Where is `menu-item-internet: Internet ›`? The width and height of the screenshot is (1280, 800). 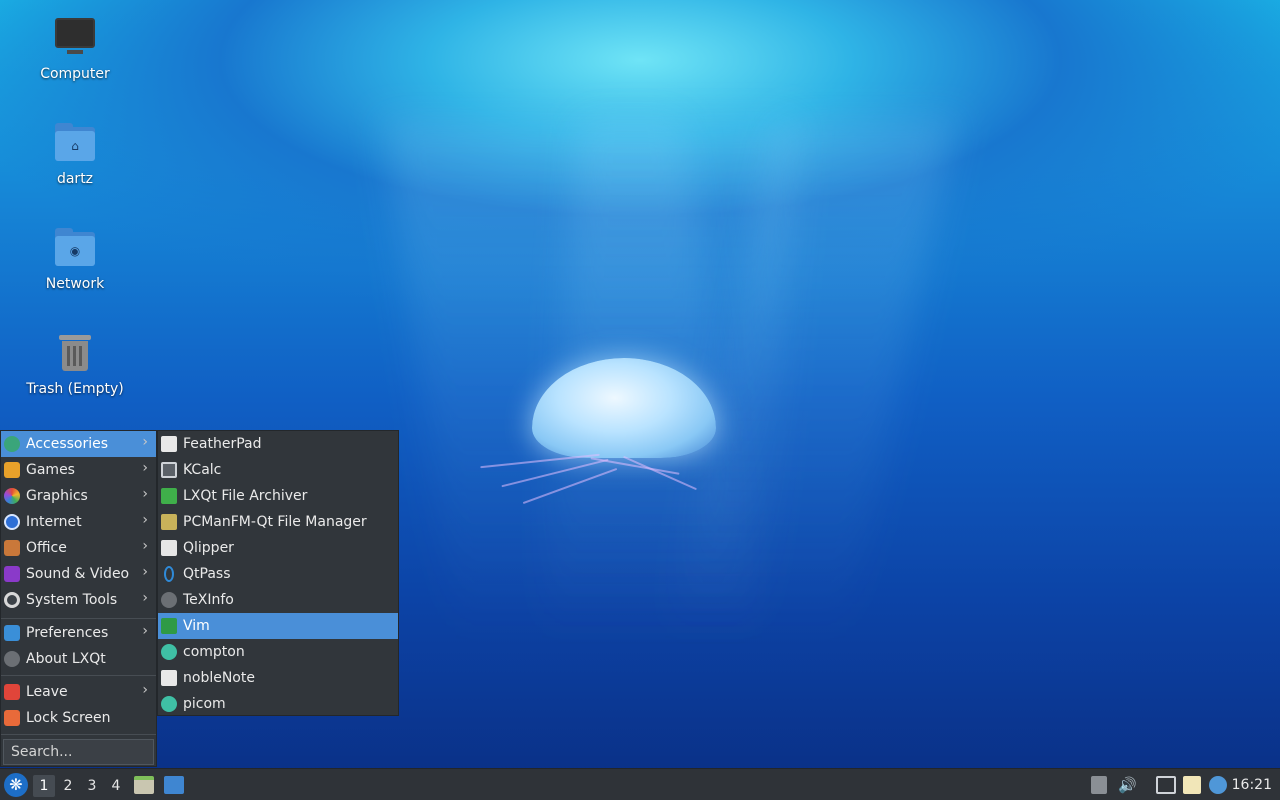 menu-item-internet: Internet › is located at coordinates (78, 522).